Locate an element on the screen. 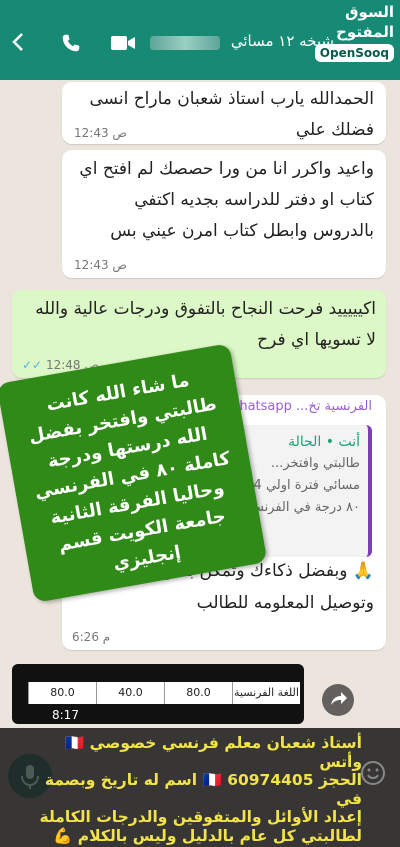  read-ticks-icon: ✓✓ is located at coordinates (32, 365).